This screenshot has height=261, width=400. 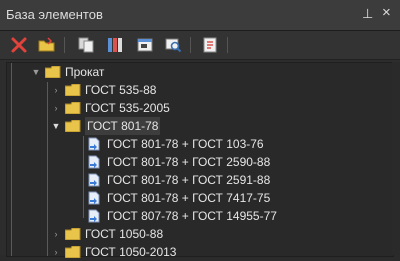 I want to click on tree-node-label: Прокат, so click(x=85, y=72).